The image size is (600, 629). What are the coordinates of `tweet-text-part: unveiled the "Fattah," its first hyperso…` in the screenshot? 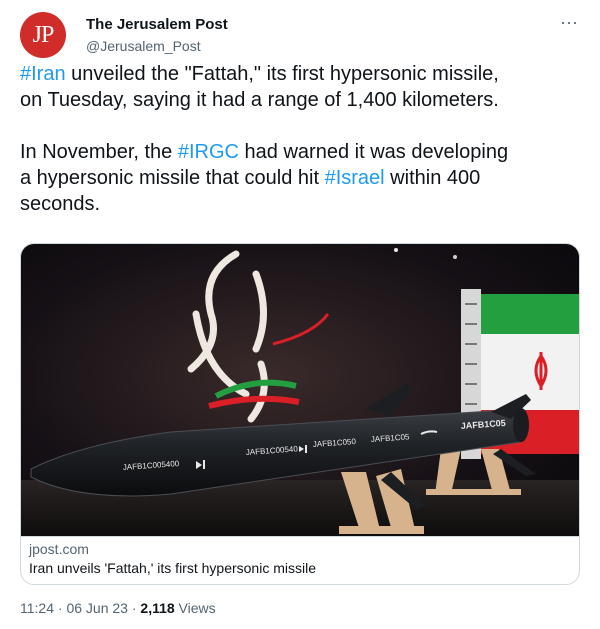 It's located at (259, 87).